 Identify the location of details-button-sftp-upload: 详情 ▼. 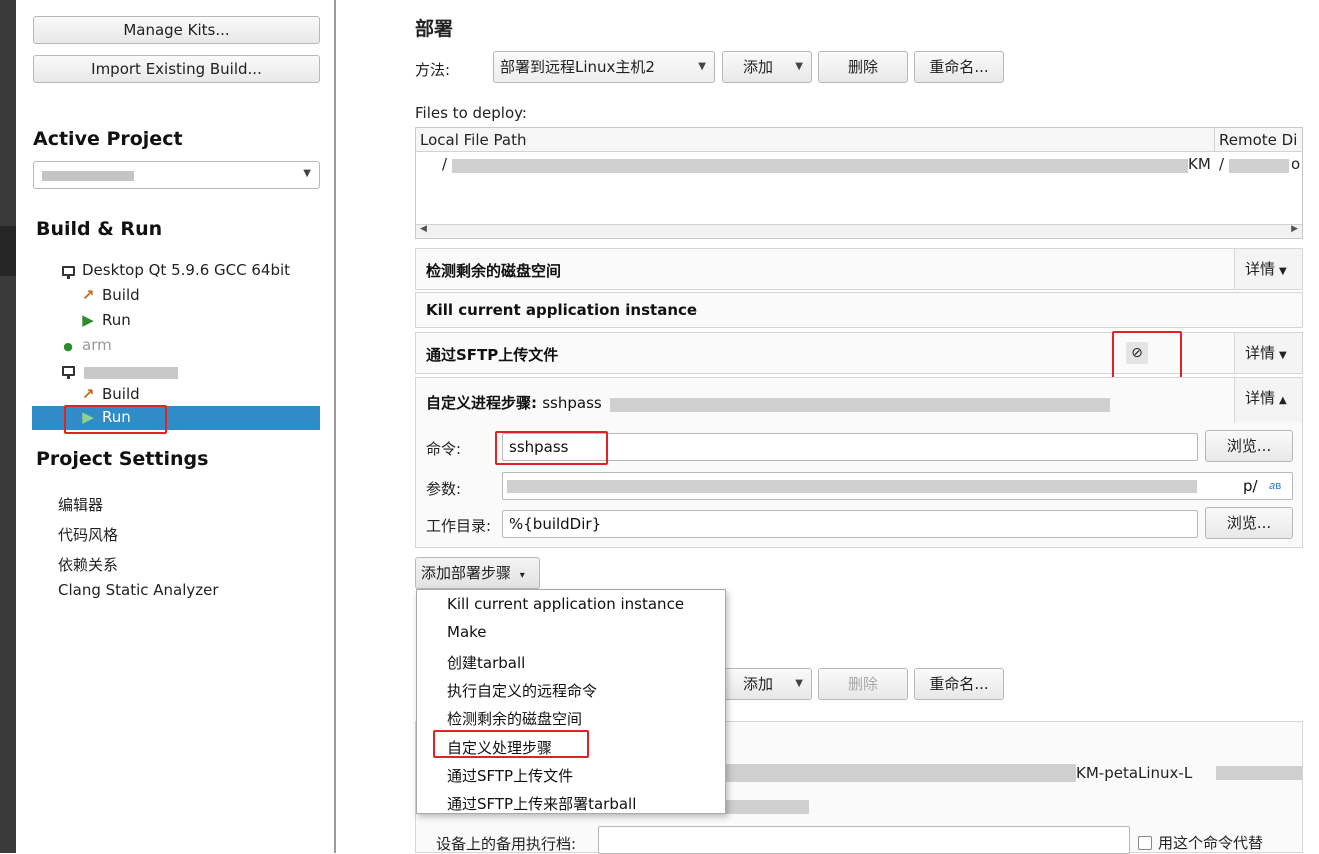
(1268, 353).